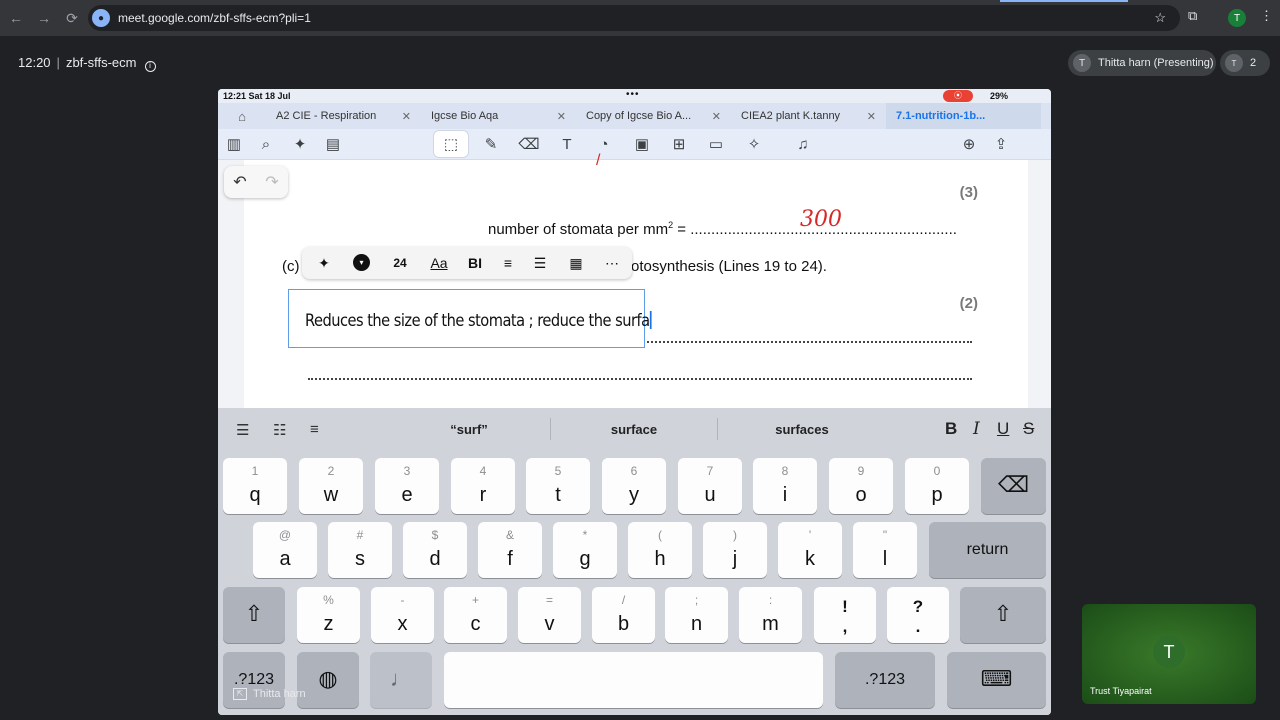  Describe the element at coordinates (239, 182) in the screenshot. I see `undo-icon: ↶` at that location.